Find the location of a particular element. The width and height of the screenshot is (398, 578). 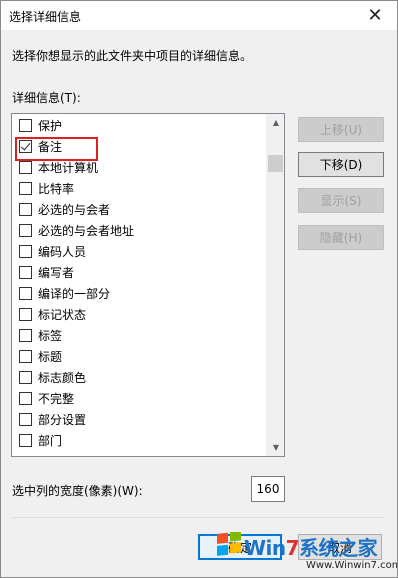

list-item: 编写者 is located at coordinates (139, 272).